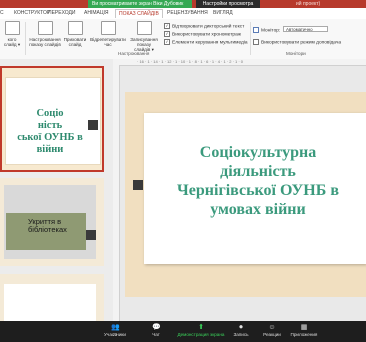  Describe the element at coordinates (45, 42) in the screenshot. I see `custom-show-label: Настроювання показу слайдів` at that location.